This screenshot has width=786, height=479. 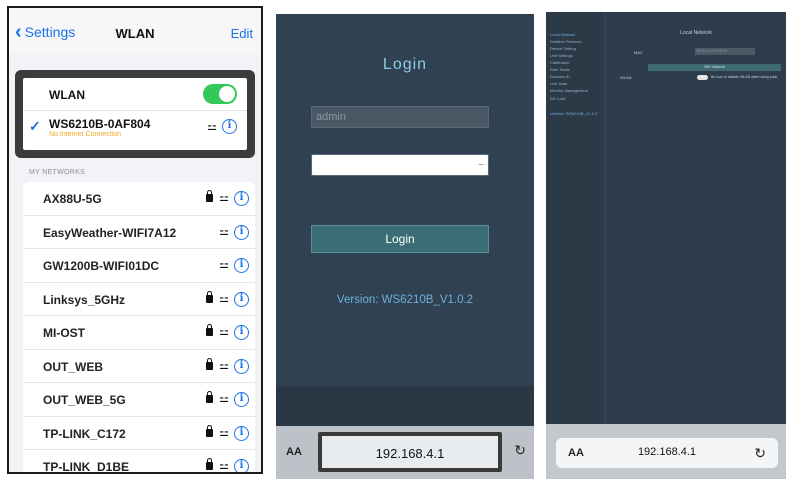 What do you see at coordinates (84, 299) in the screenshot?
I see `network-name: Linksys_5GHz` at bounding box center [84, 299].